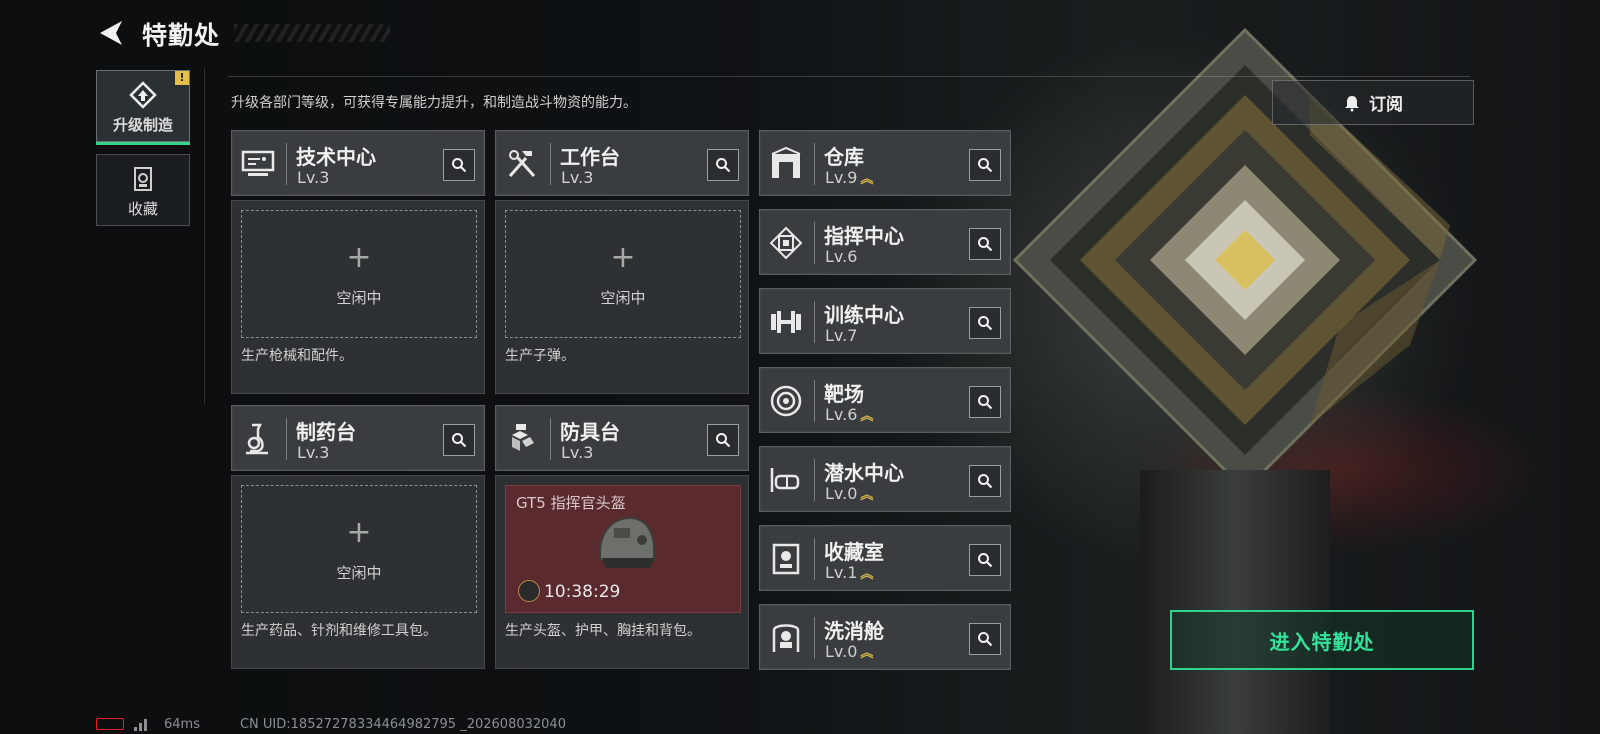  What do you see at coordinates (841, 651) in the screenshot?
I see `department-level: Lv.0` at bounding box center [841, 651].